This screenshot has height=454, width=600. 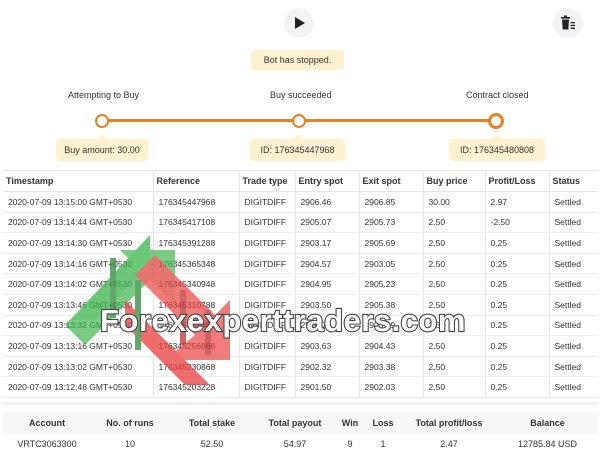 What do you see at coordinates (196, 326) in the screenshot?
I see `cell-reference: 176345285468` at bounding box center [196, 326].